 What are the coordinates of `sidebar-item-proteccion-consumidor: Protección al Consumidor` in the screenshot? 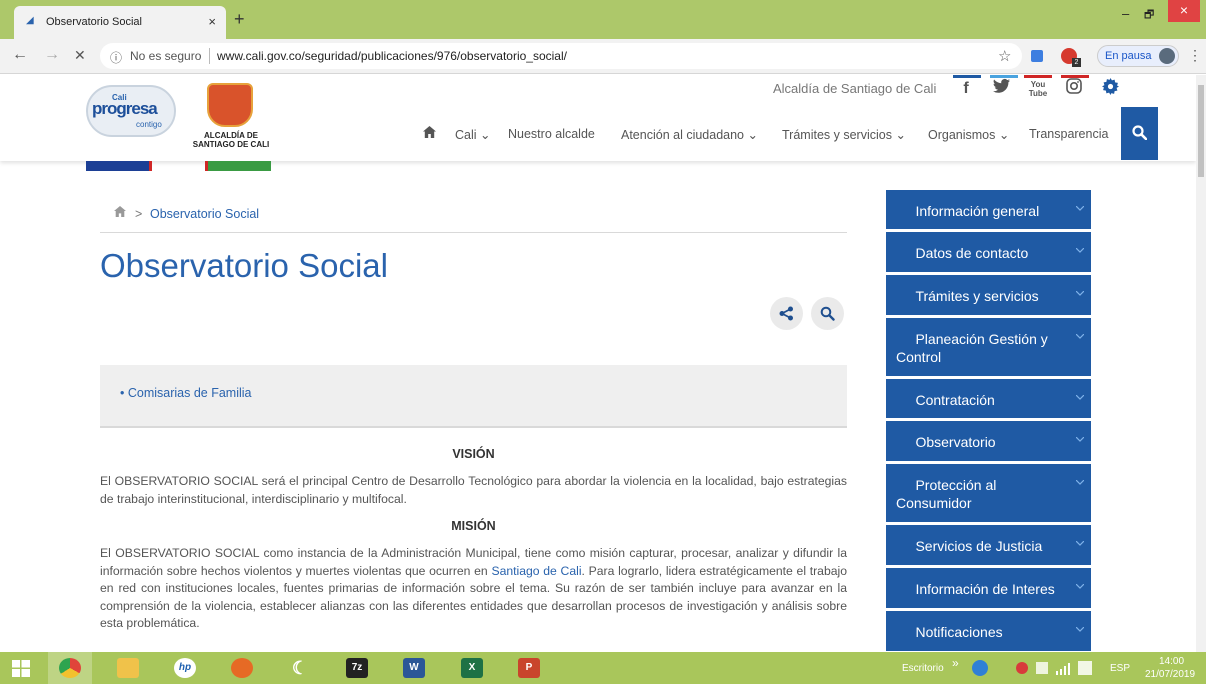 It's located at (988, 493).